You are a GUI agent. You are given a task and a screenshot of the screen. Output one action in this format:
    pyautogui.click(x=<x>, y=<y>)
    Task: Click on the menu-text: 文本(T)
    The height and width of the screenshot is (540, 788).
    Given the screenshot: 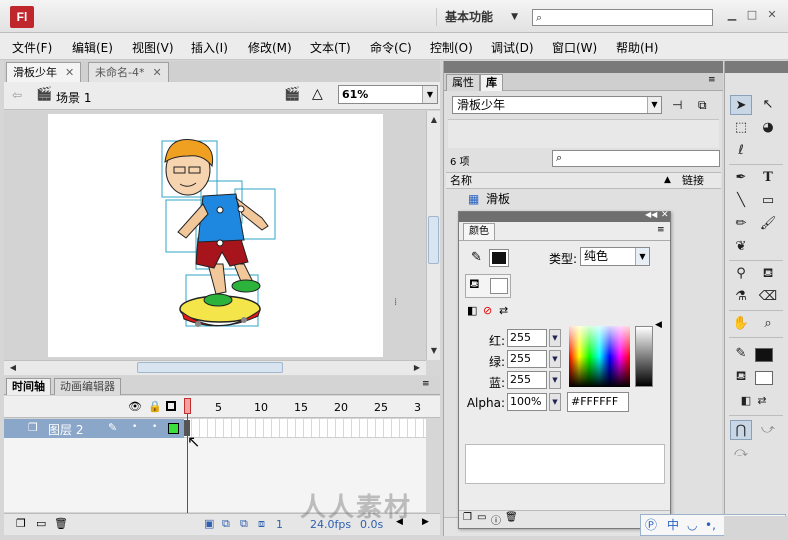 What is the action you would take?
    pyautogui.click(x=330, y=47)
    